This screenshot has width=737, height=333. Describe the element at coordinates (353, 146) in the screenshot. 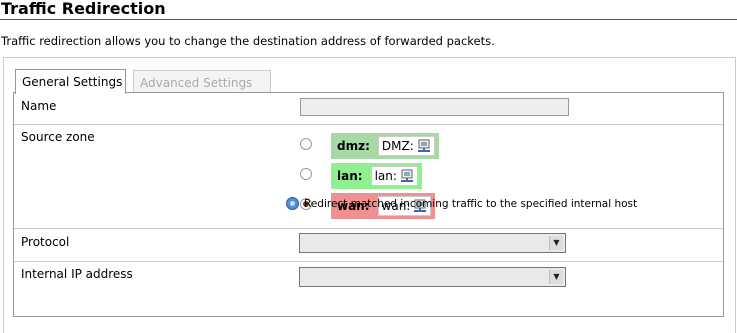

I see `zone-dmz-name: dmz:` at that location.